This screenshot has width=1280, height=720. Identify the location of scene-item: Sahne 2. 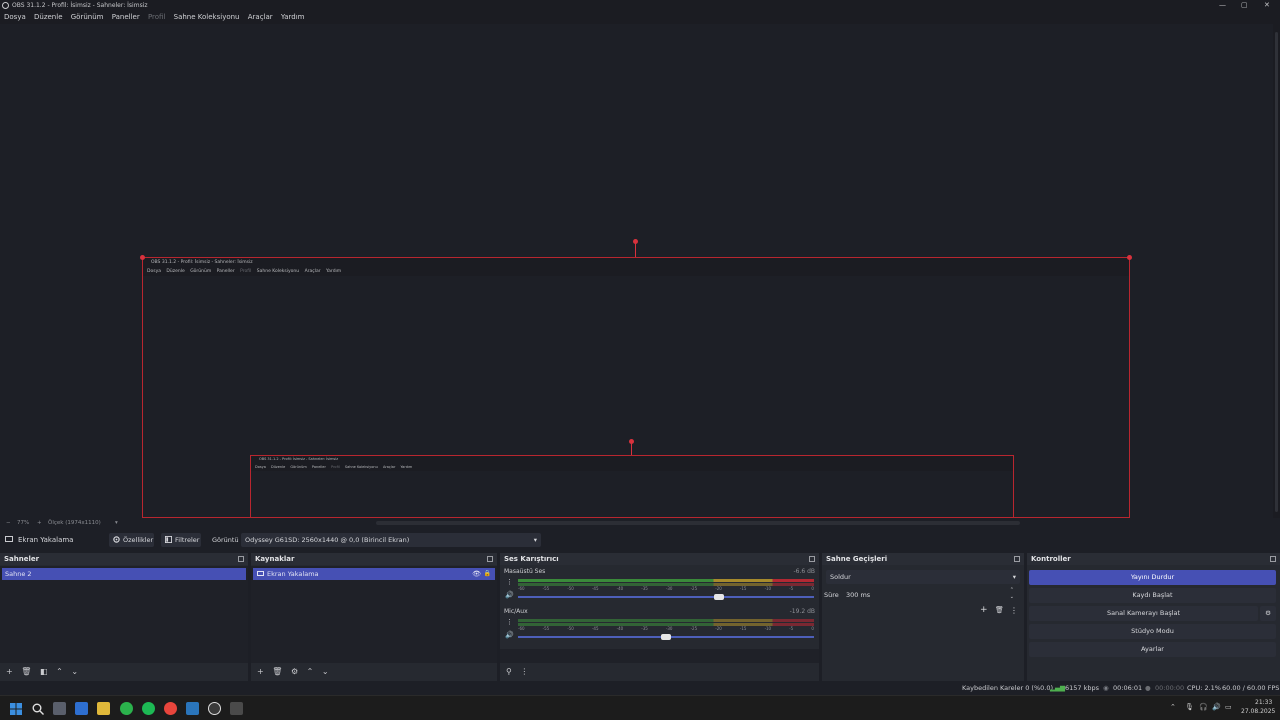
(124, 574).